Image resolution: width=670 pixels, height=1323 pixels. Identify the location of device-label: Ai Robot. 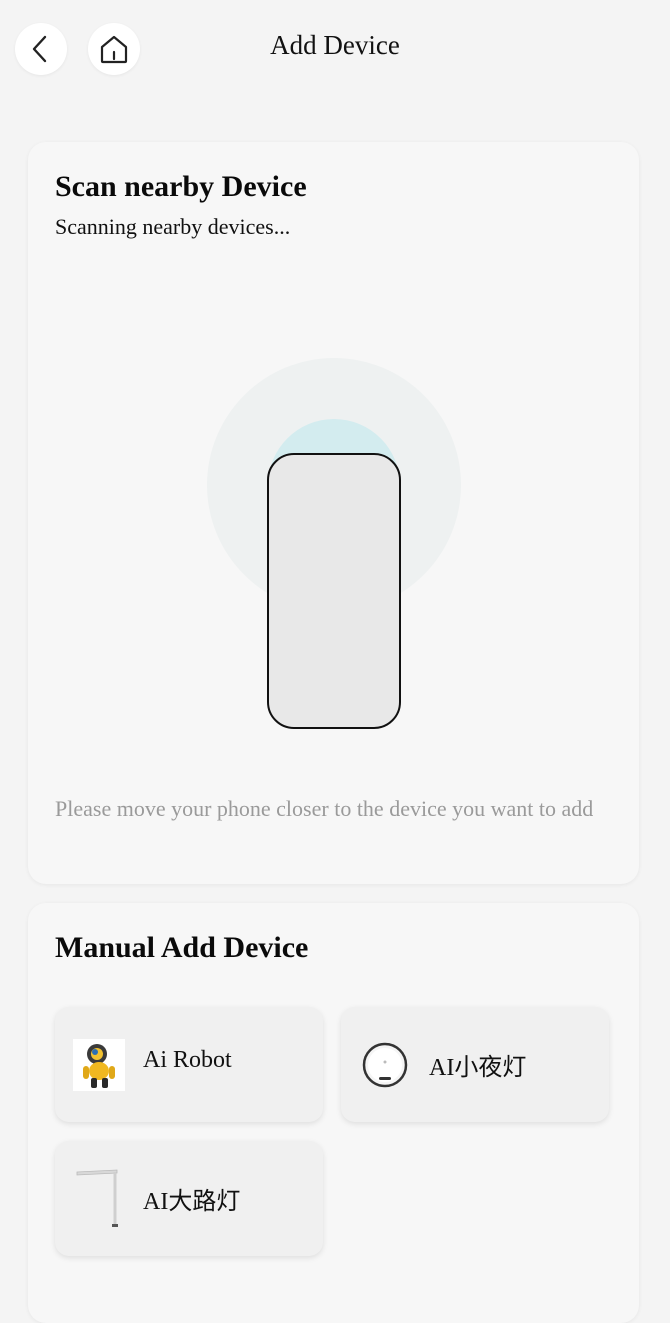
(187, 1060).